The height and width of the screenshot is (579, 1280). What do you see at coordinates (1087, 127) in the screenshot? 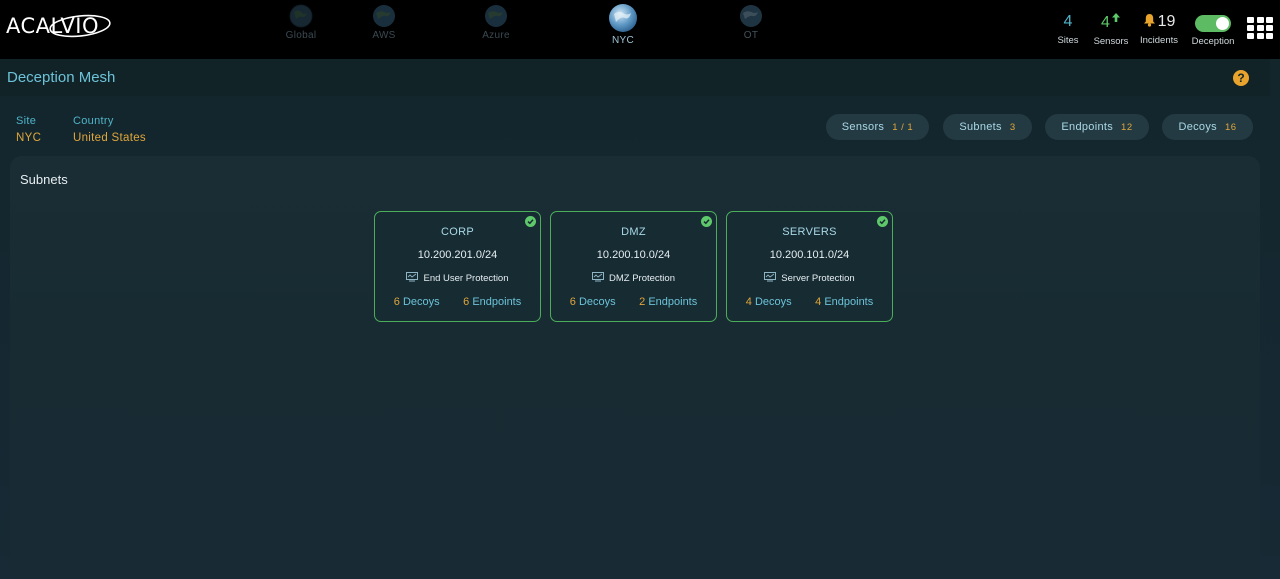
I see `pill-label: Endpoints` at bounding box center [1087, 127].